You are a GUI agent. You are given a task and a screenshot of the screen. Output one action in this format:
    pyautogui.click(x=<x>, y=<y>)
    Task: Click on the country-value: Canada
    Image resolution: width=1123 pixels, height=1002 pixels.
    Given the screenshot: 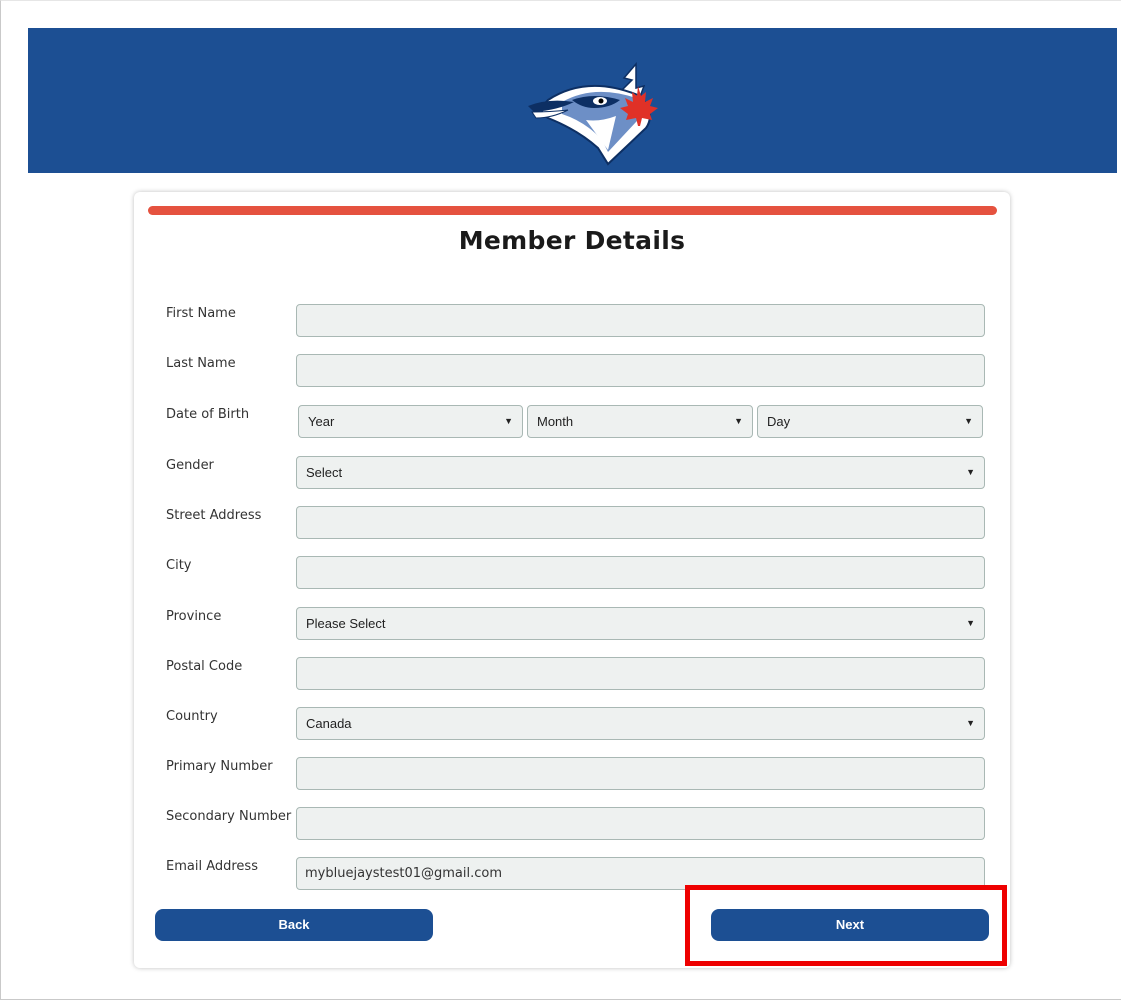 What is the action you would take?
    pyautogui.click(x=329, y=723)
    